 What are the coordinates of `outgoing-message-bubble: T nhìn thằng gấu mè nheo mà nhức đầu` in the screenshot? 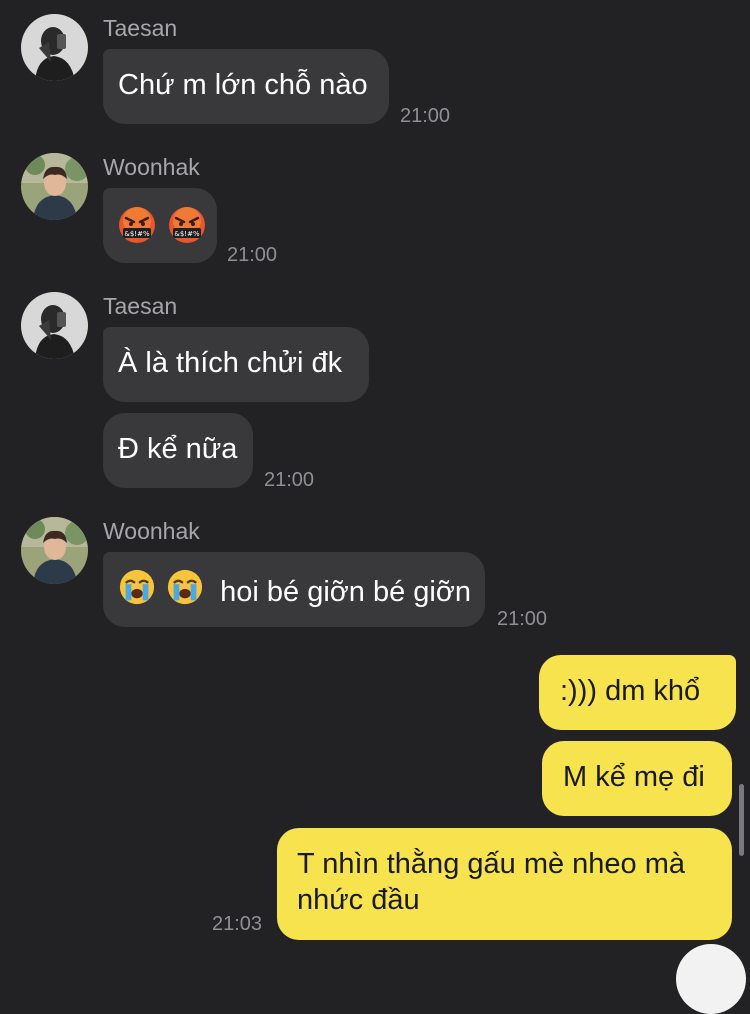 It's located at (504, 884).